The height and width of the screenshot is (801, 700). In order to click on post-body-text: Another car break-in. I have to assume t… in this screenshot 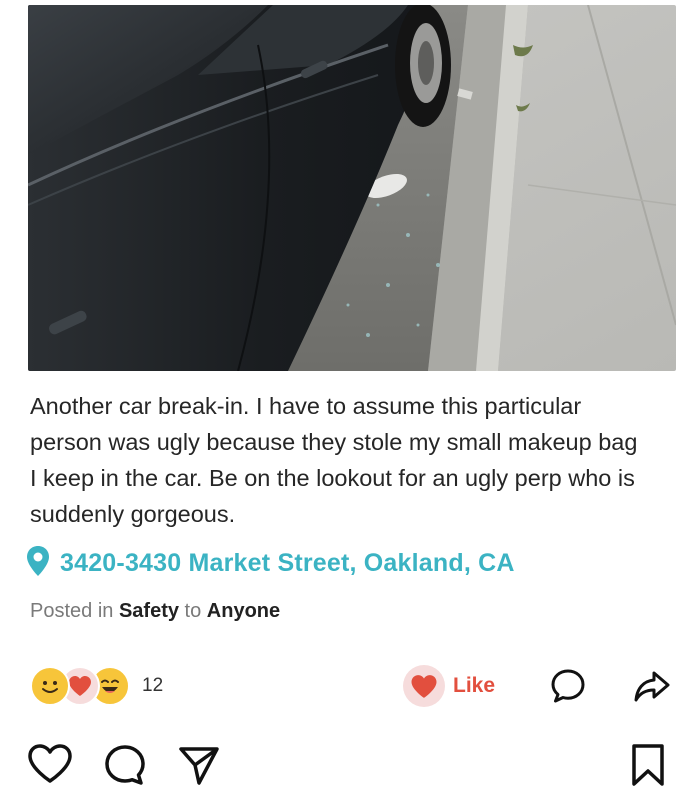, I will do `click(334, 460)`.